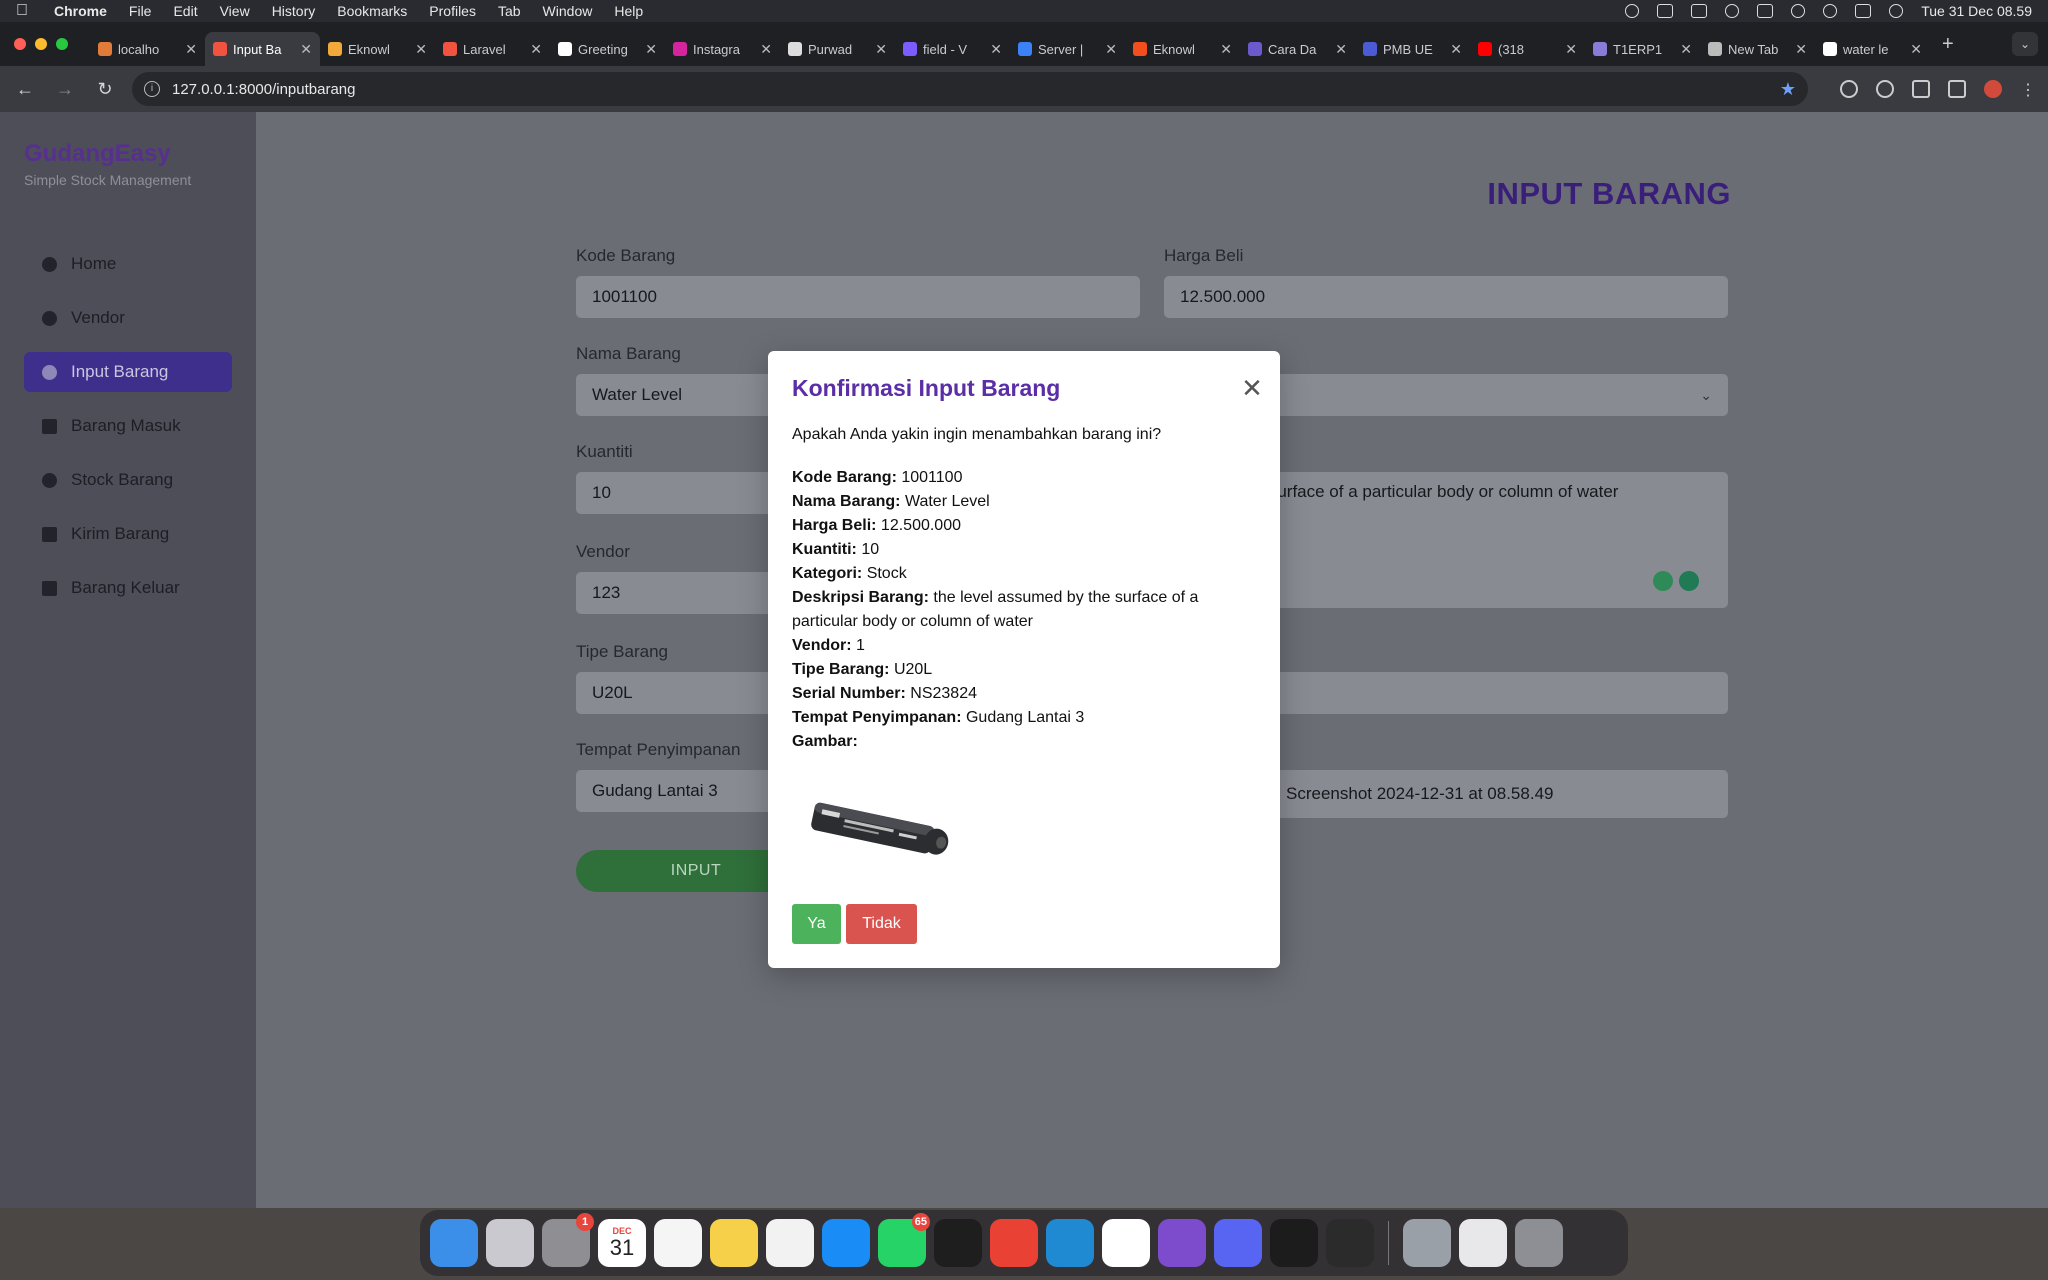  I want to click on dock-figma-icon, so click(958, 1243).